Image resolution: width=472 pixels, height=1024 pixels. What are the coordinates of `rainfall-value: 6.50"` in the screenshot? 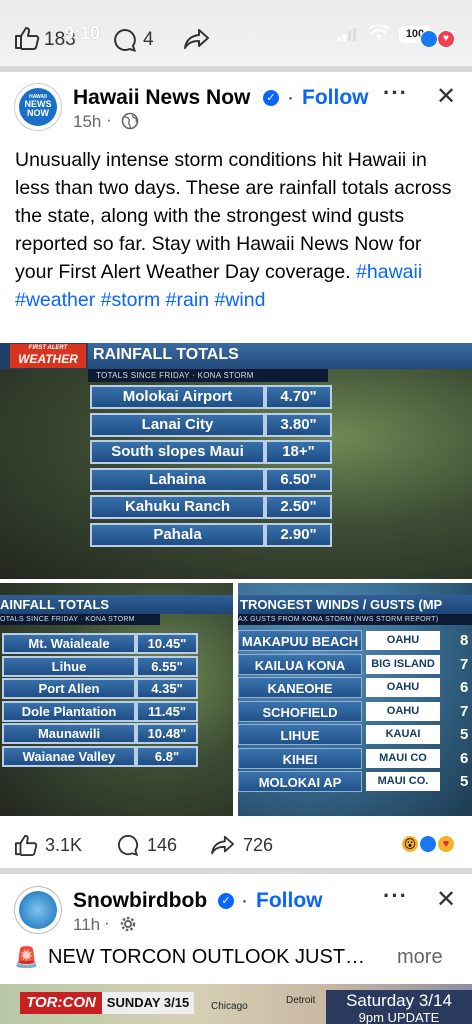 It's located at (298, 479).